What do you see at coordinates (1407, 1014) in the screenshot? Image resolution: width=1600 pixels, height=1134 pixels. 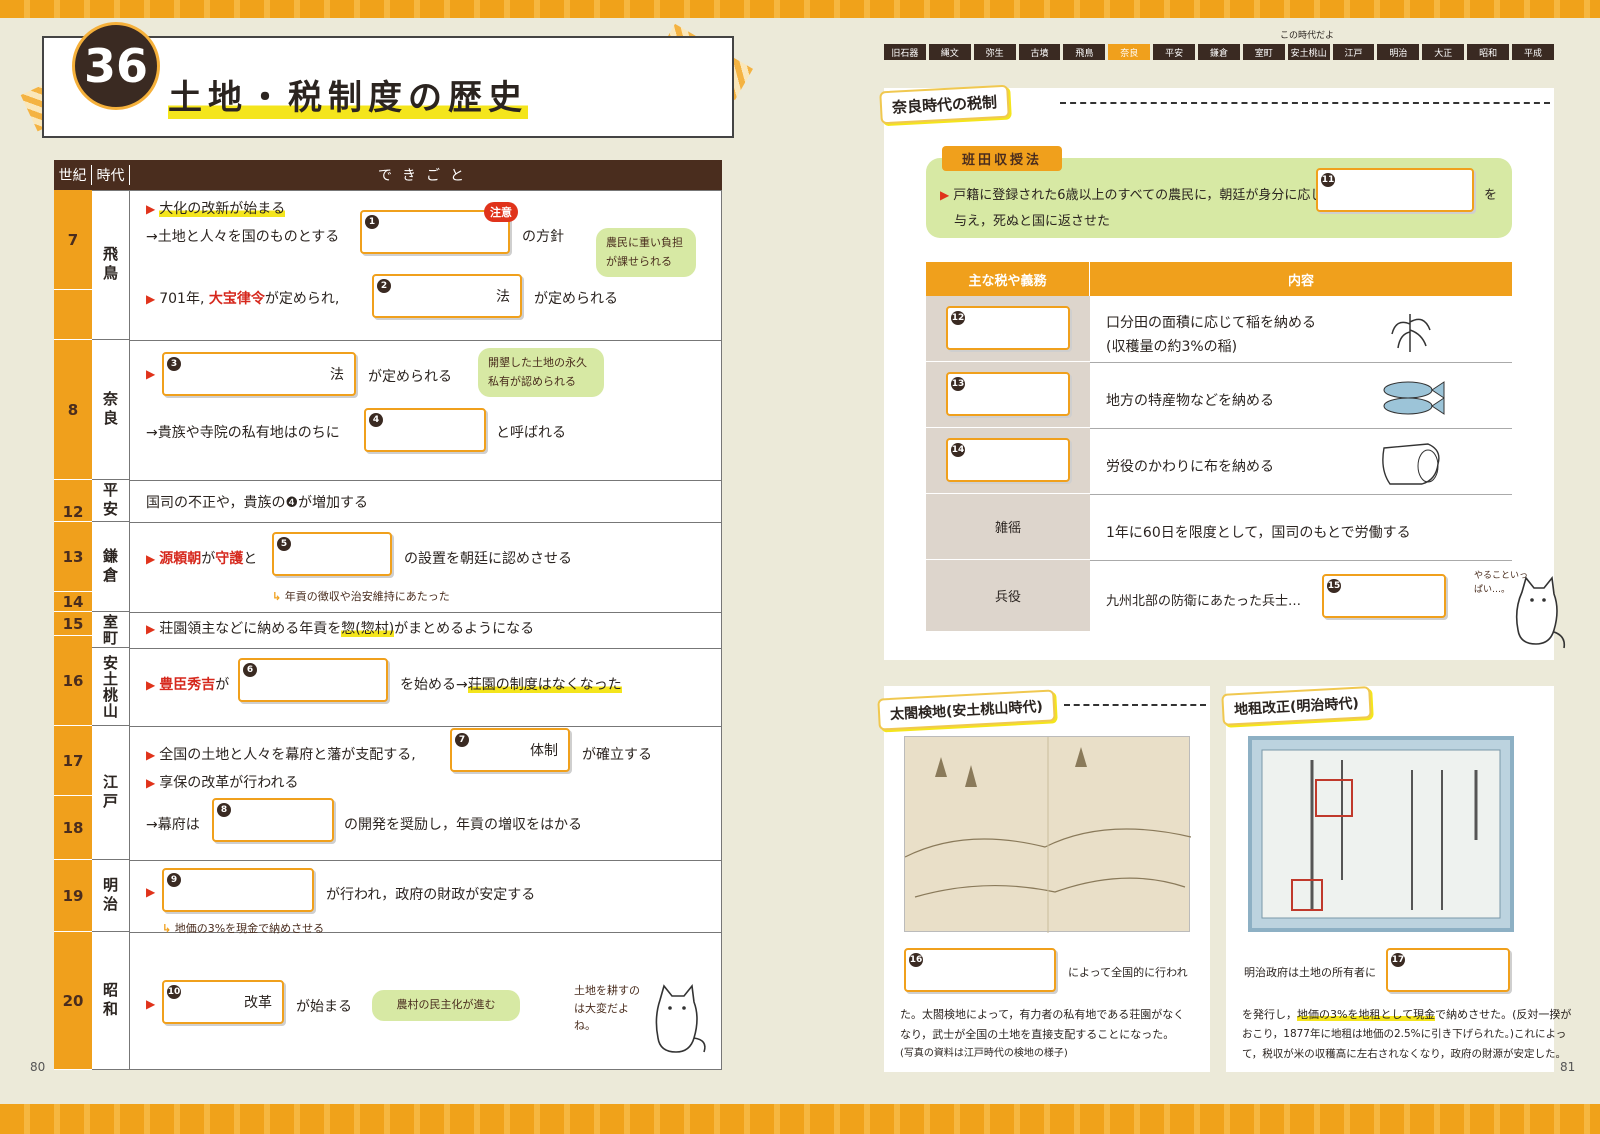 I see `chiso-text: を発行し，地価の3%を地租として現金で納めさせた。(反対一揆が` at bounding box center [1407, 1014].